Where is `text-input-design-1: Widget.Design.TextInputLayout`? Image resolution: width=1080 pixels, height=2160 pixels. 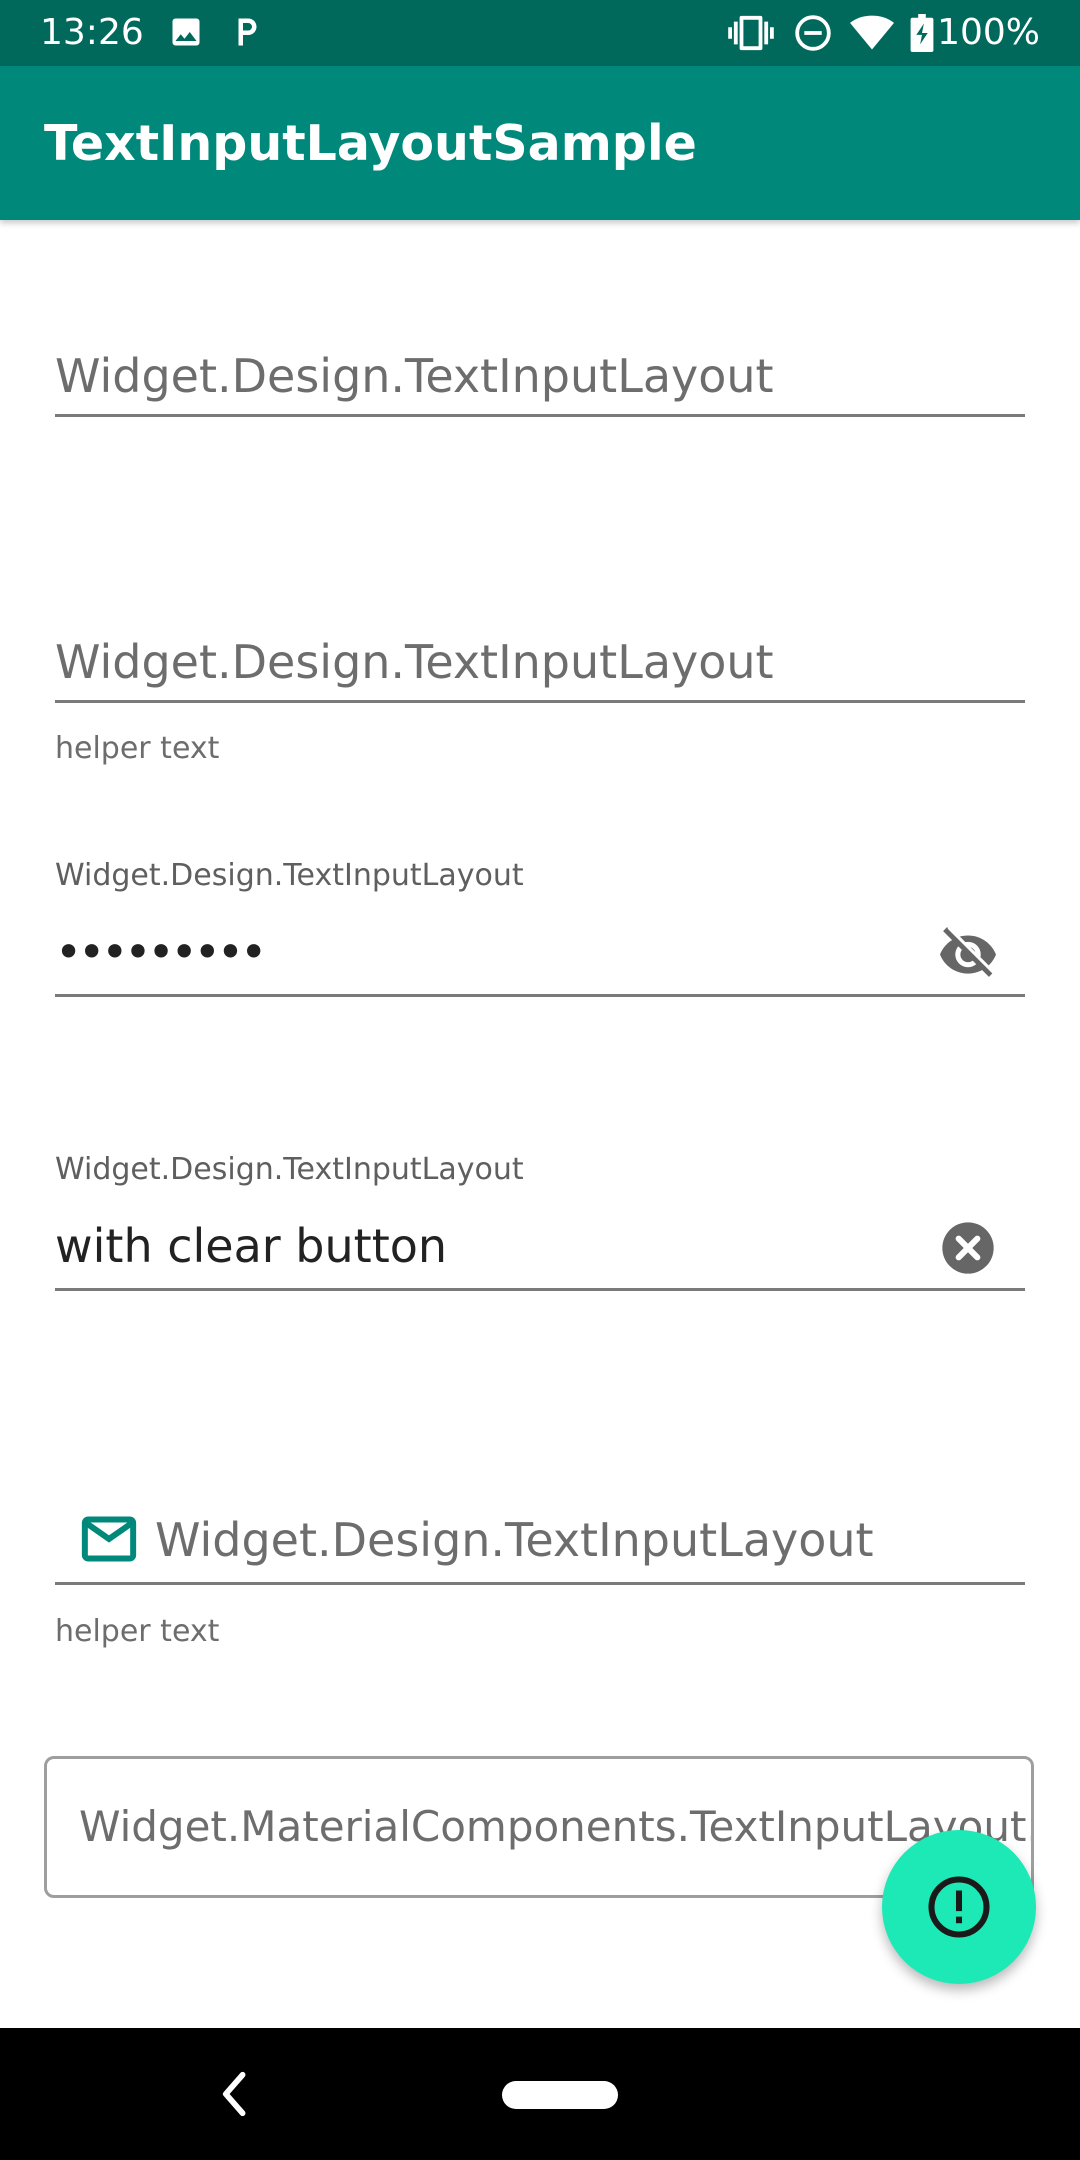
text-input-design-1: Widget.Design.TextInputLayout is located at coordinates (540, 378).